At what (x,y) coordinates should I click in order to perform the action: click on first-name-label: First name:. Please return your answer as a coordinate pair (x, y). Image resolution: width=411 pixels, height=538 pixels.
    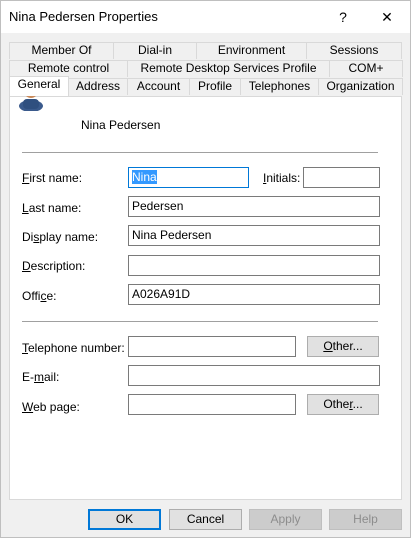
    Looking at the image, I should click on (52, 178).